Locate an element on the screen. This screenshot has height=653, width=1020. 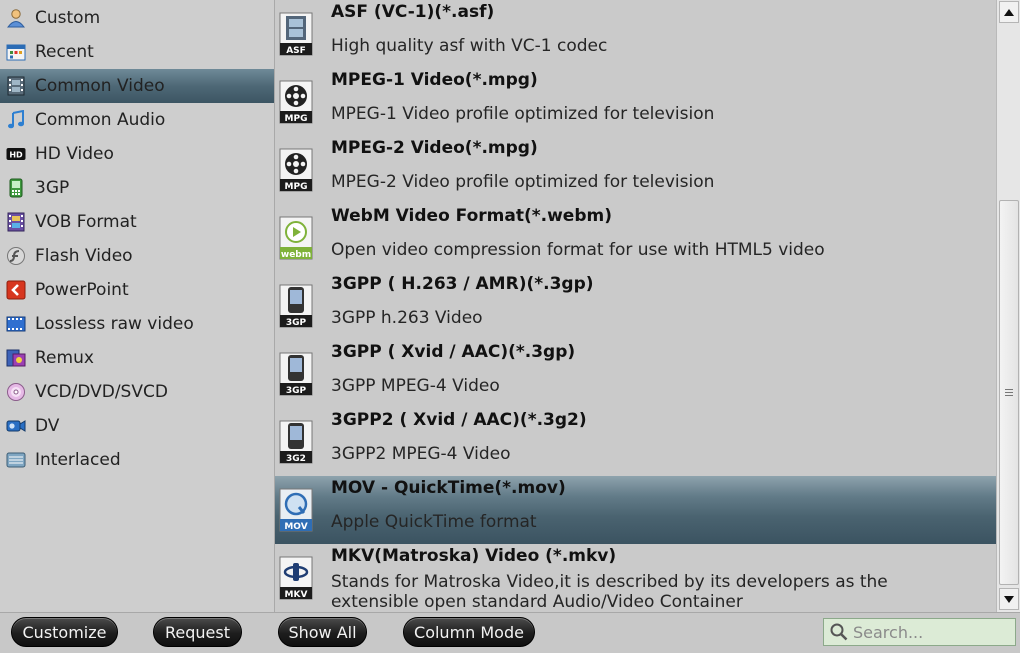
category-lossless-raw-video: Lossless raw video is located at coordinates (137, 324).